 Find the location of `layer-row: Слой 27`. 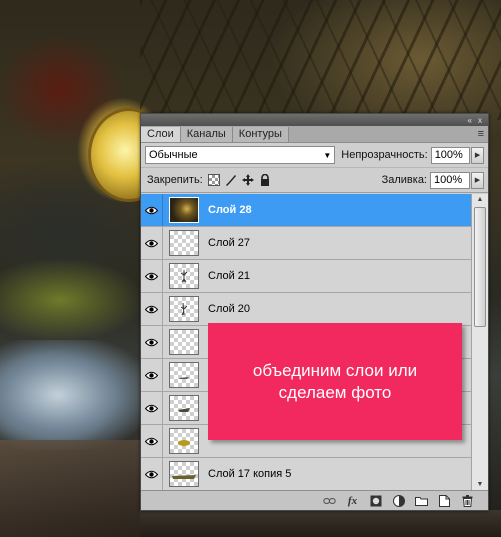

layer-row: Слой 27 is located at coordinates (306, 243).